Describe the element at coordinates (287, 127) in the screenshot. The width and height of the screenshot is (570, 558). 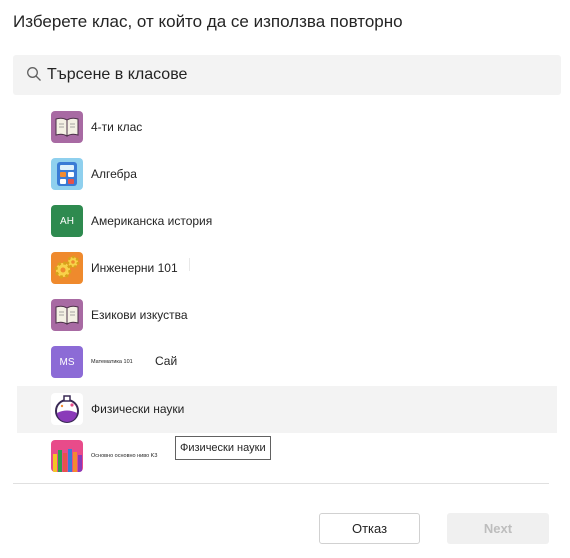
I see `class-item-4th-grade: 4-ти клас` at that location.